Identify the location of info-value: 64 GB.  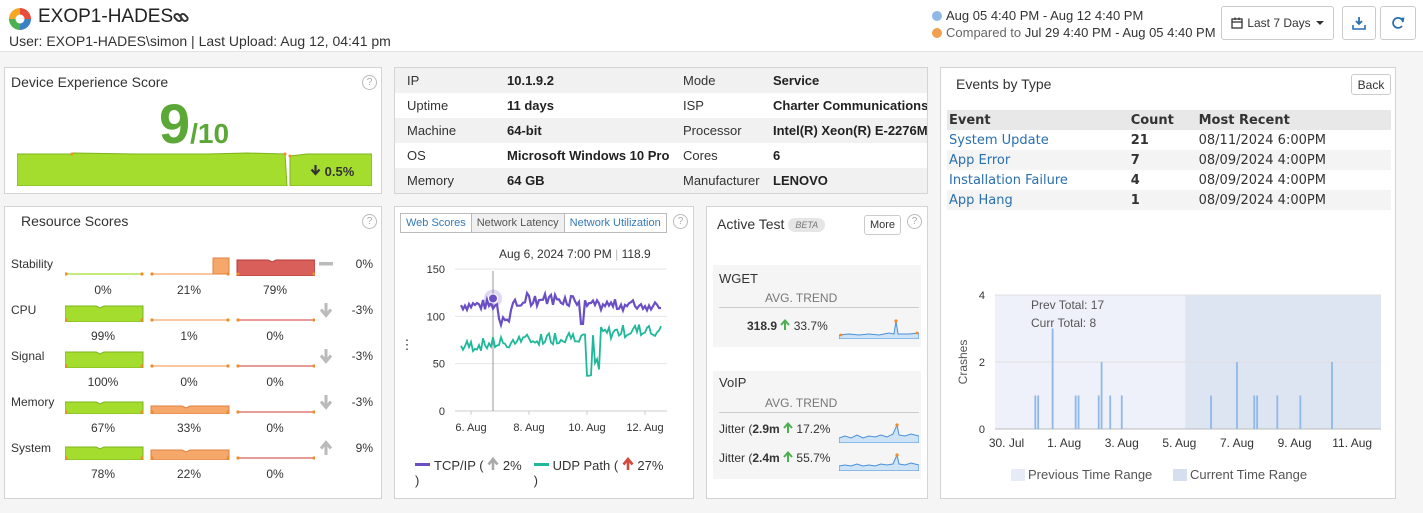
(583, 180).